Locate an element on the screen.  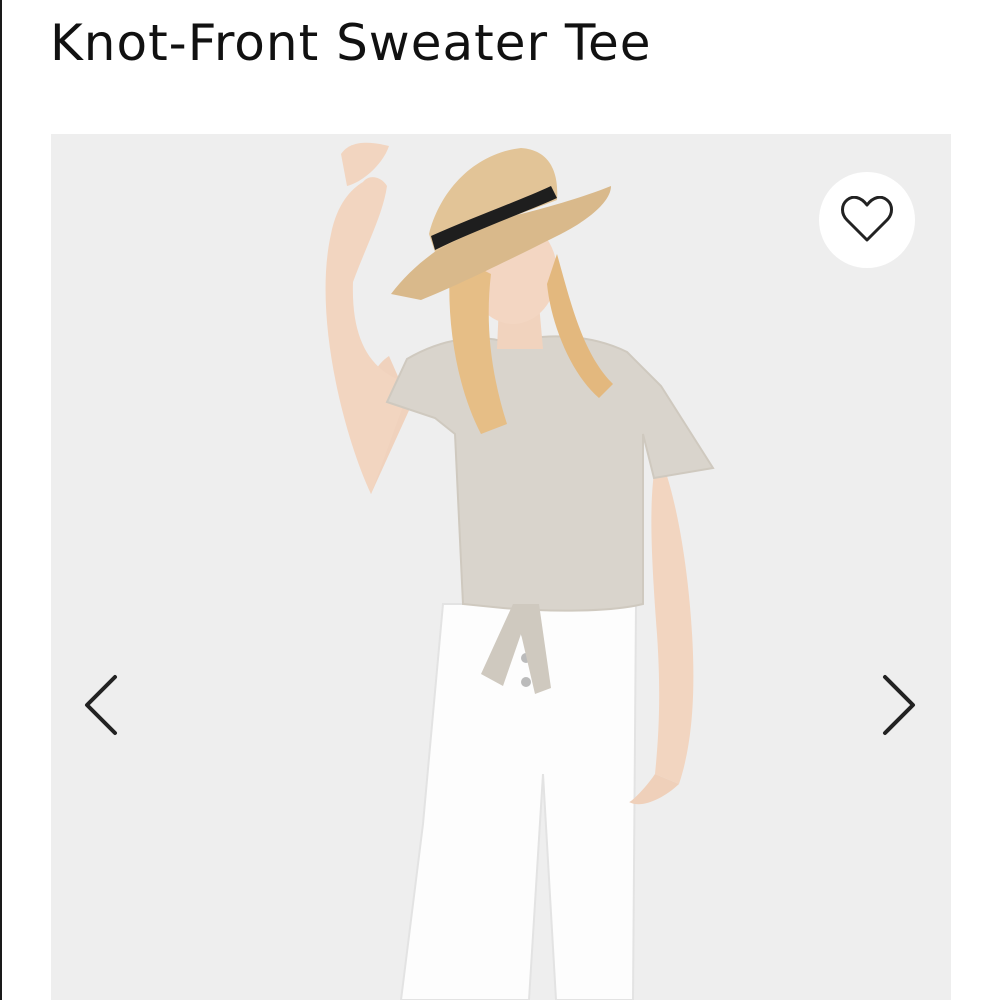
favorite-button is located at coordinates (867, 220).